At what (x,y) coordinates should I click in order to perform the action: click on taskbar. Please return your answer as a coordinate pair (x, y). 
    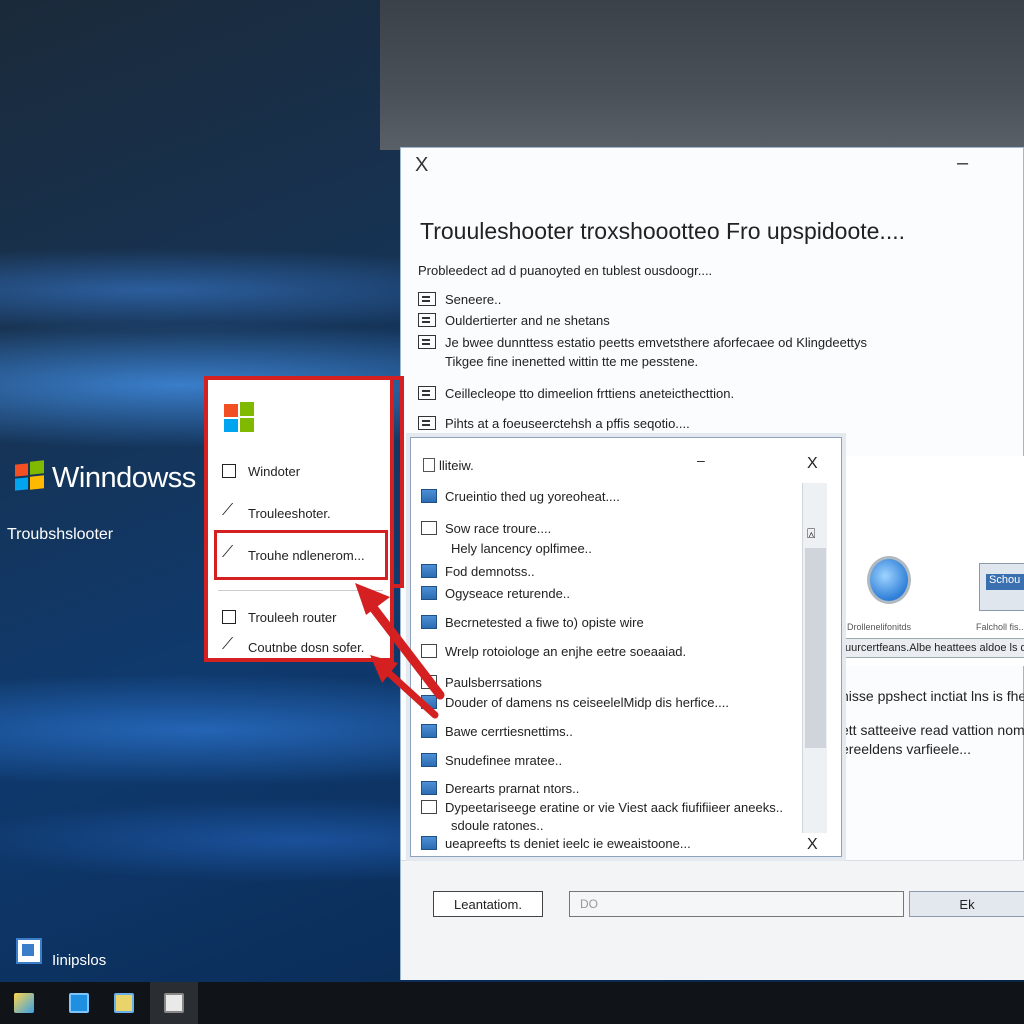
    Looking at the image, I should click on (512, 1003).